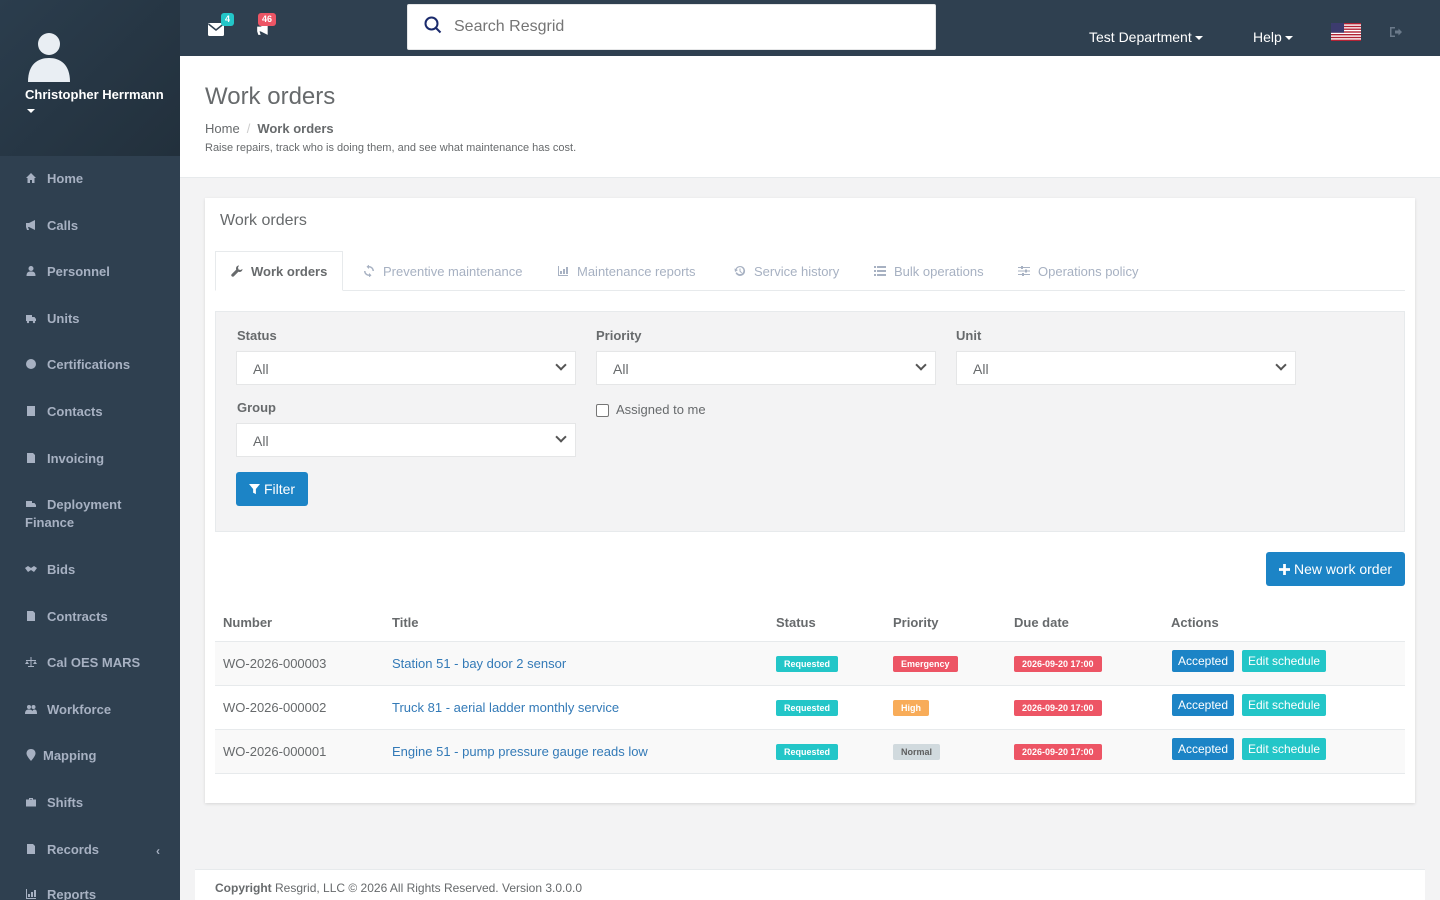 The height and width of the screenshot is (900, 1440). What do you see at coordinates (1078, 271) in the screenshot?
I see `tab-operations-policy: Operations policy` at bounding box center [1078, 271].